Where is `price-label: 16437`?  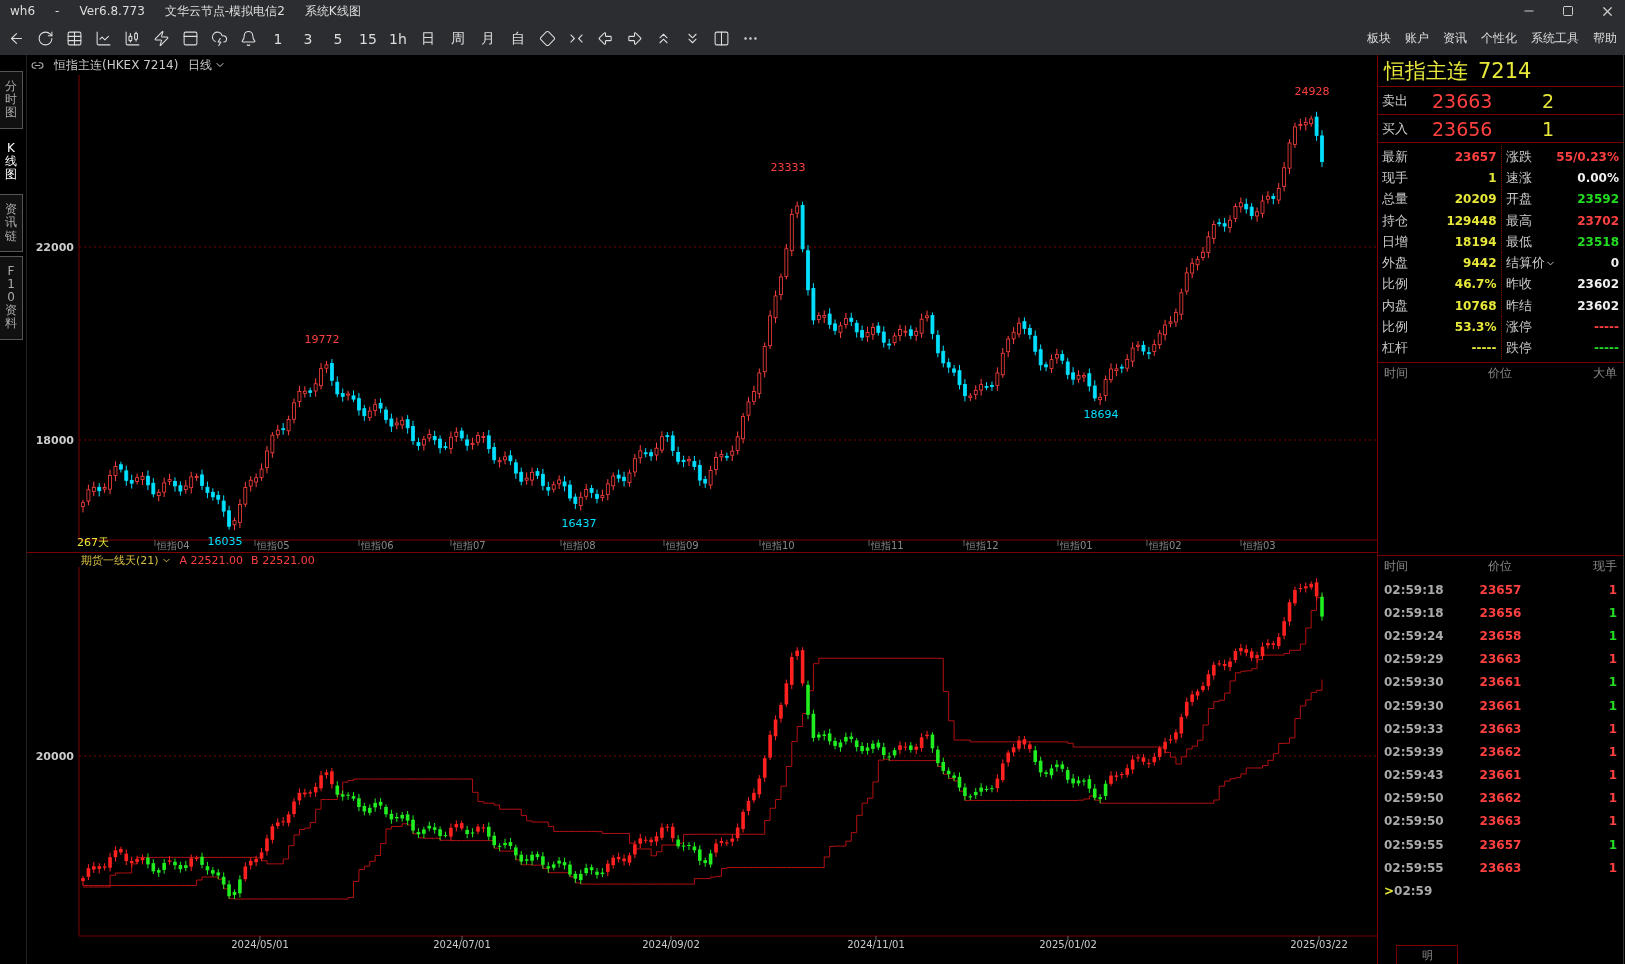
price-label: 16437 is located at coordinates (579, 523).